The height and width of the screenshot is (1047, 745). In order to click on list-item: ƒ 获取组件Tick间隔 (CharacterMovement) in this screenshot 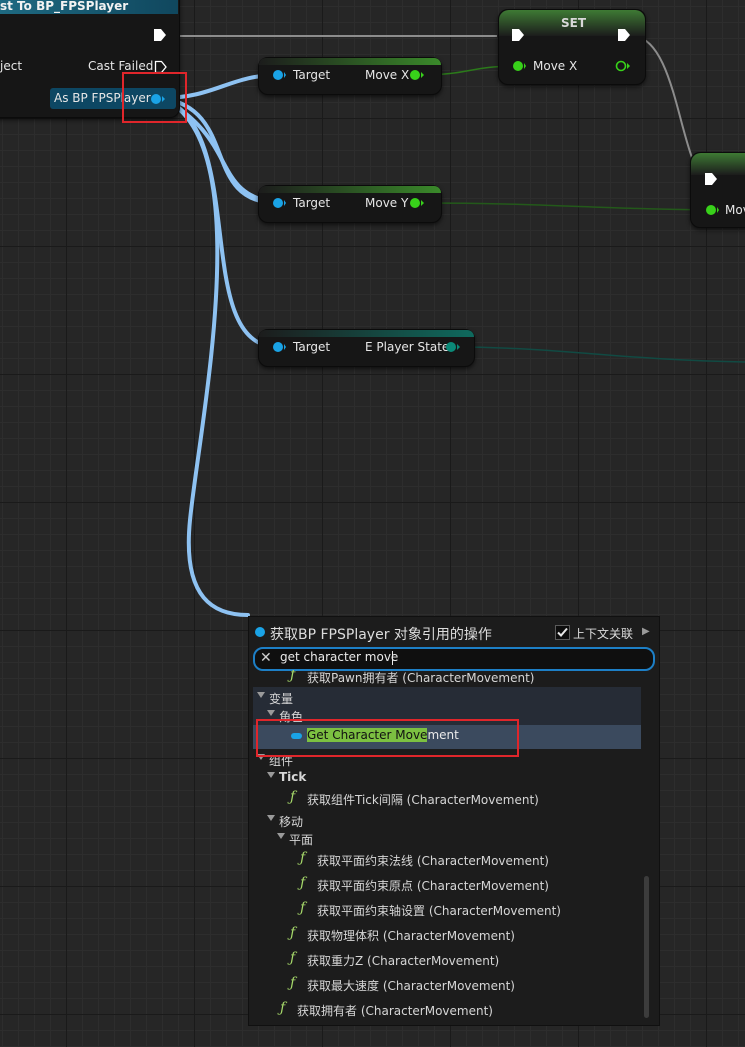, I will do `click(447, 799)`.